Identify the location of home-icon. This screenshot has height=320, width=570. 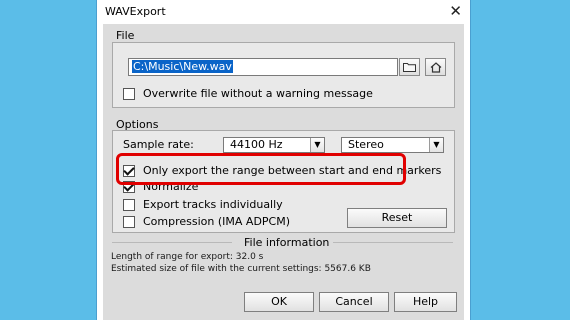
(435, 67).